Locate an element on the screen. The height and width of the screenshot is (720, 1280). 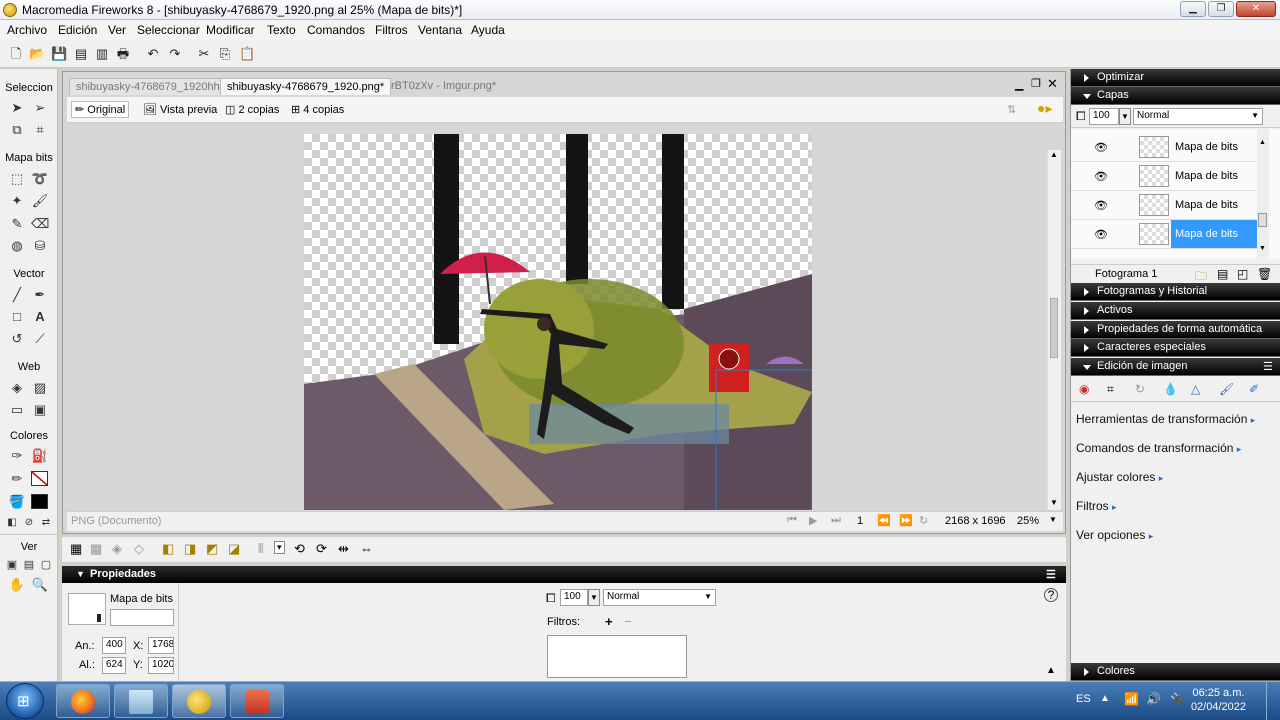
print-icon: 🖶 is located at coordinates (123, 54).